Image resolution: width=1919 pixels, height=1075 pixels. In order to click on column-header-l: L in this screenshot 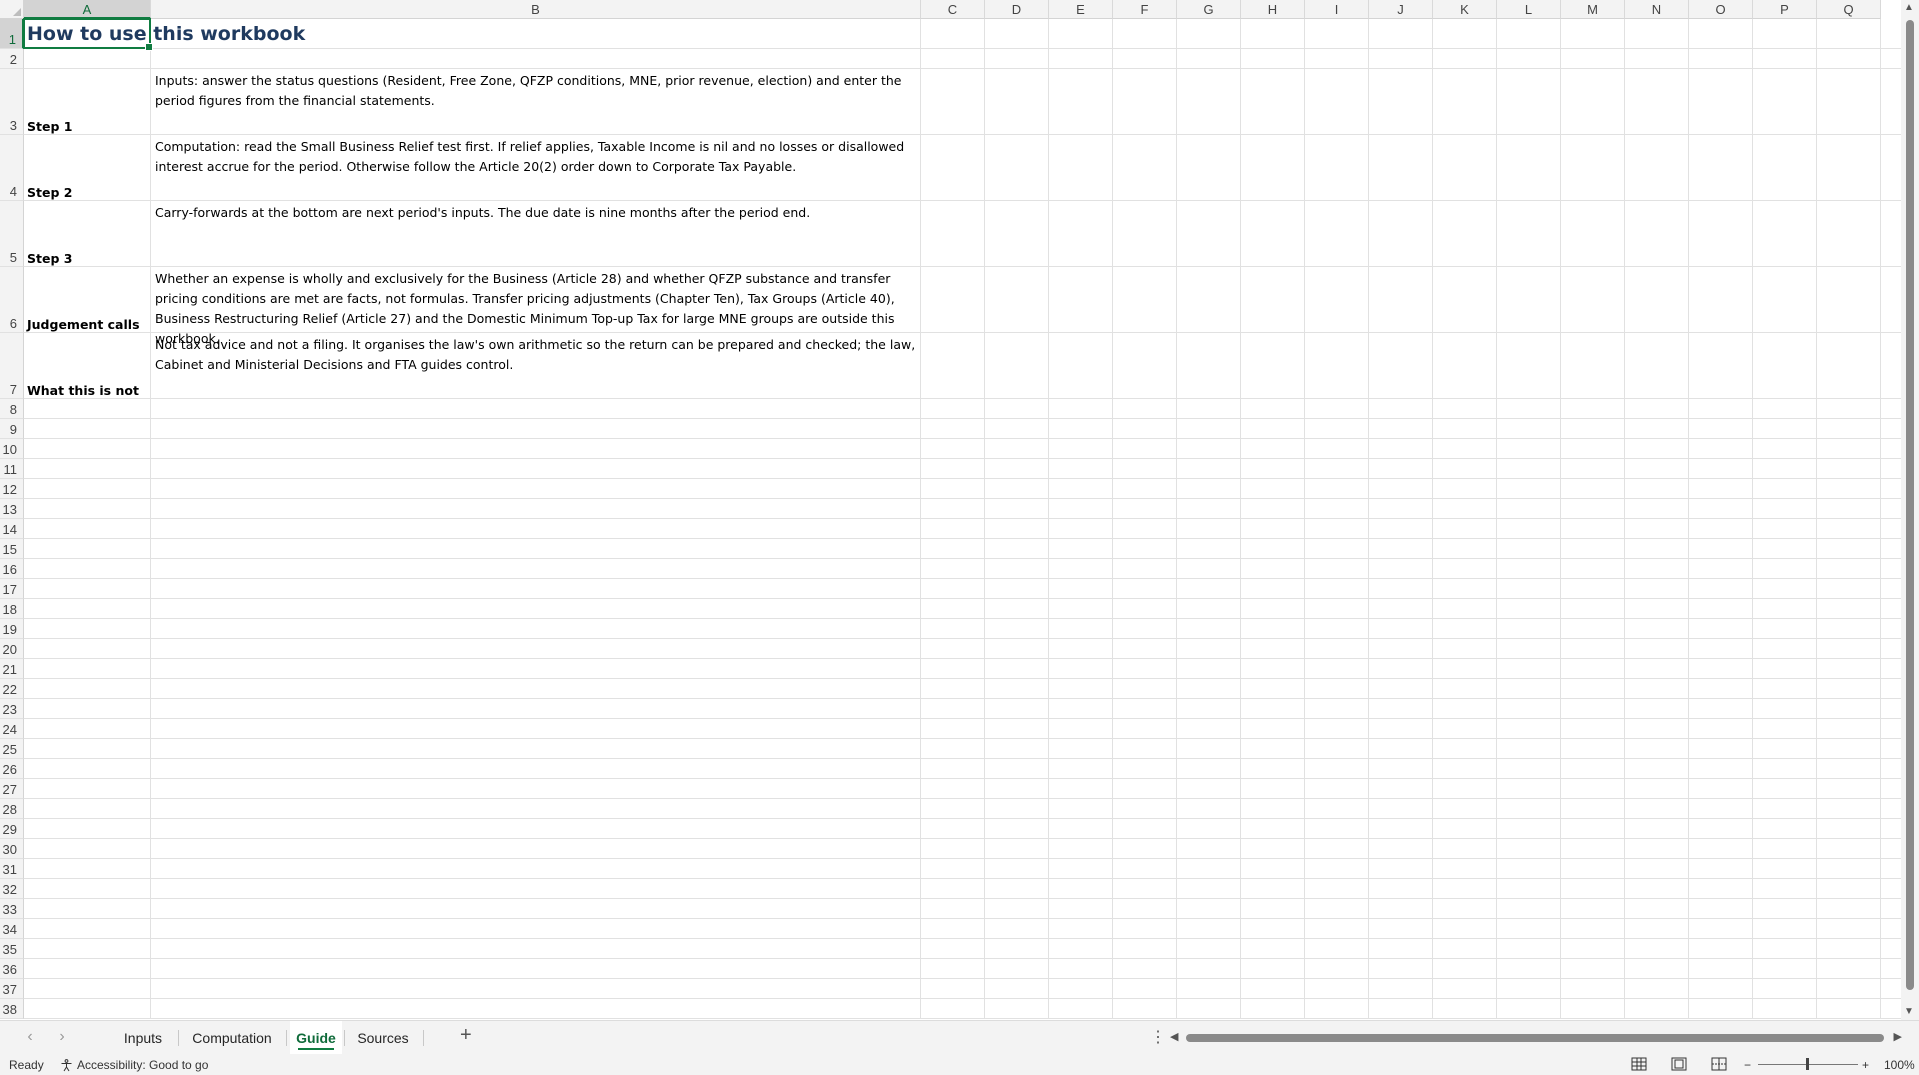, I will do `click(1529, 9)`.